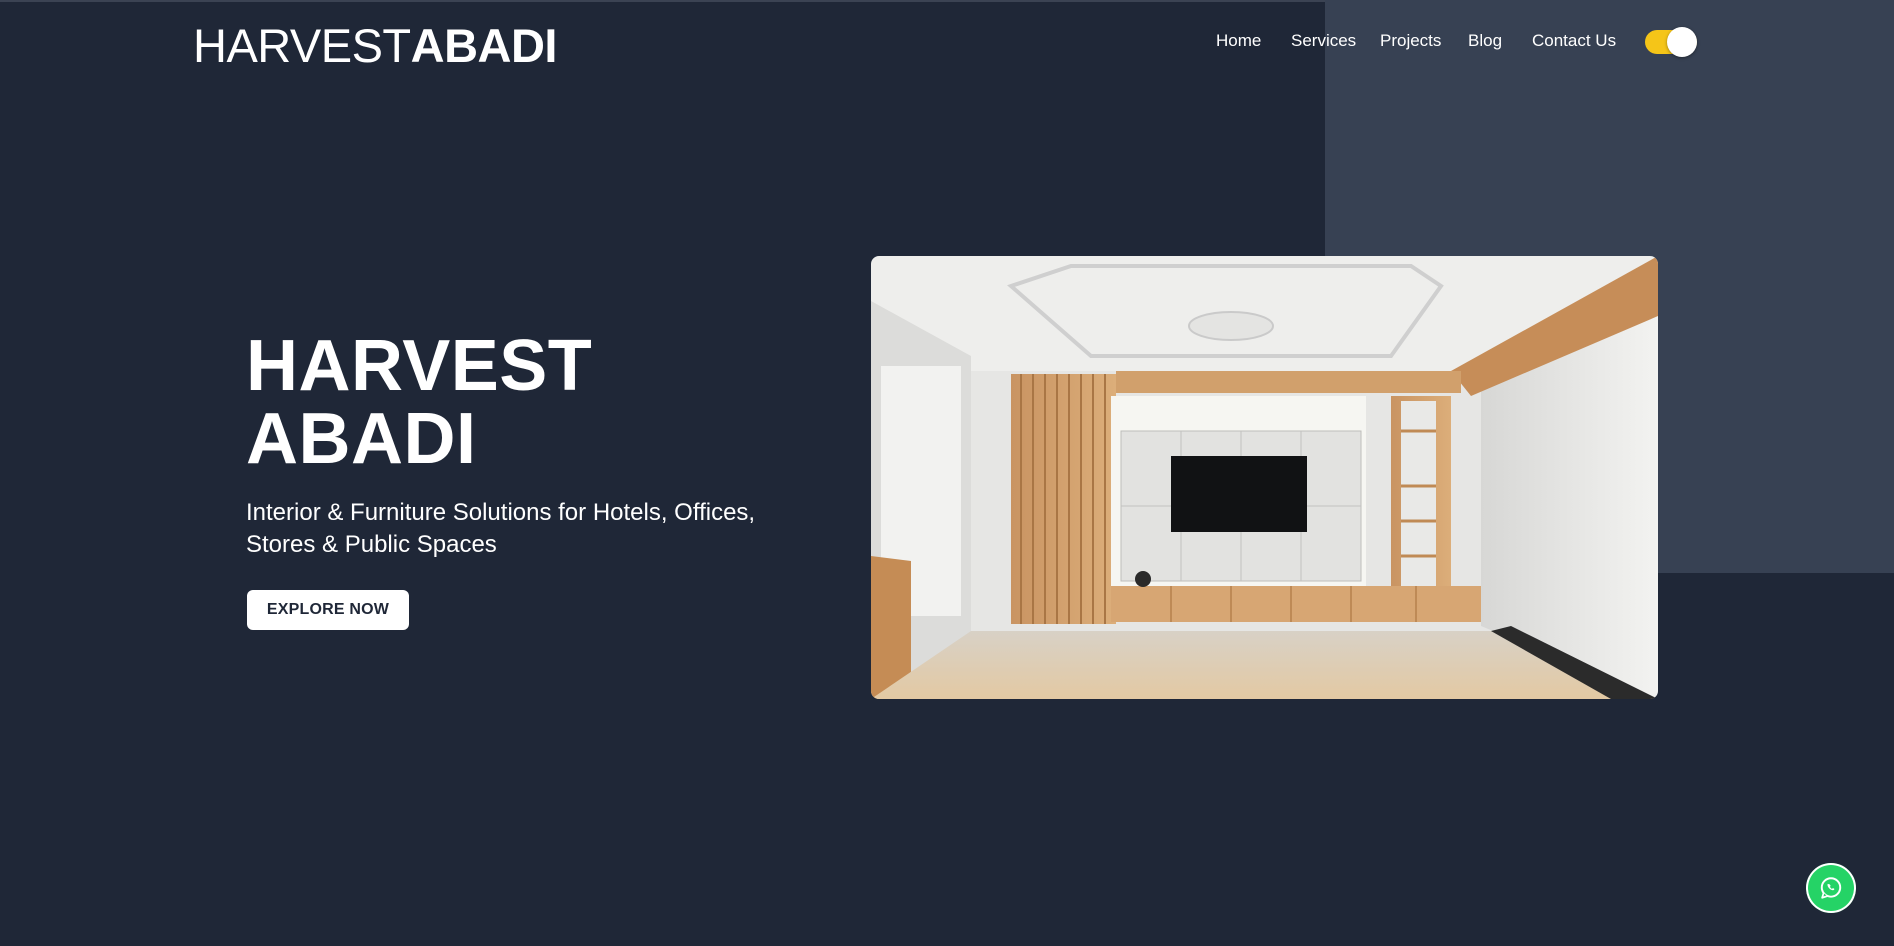 The width and height of the screenshot is (1894, 946). I want to click on whatsapp-icon, so click(1831, 888).